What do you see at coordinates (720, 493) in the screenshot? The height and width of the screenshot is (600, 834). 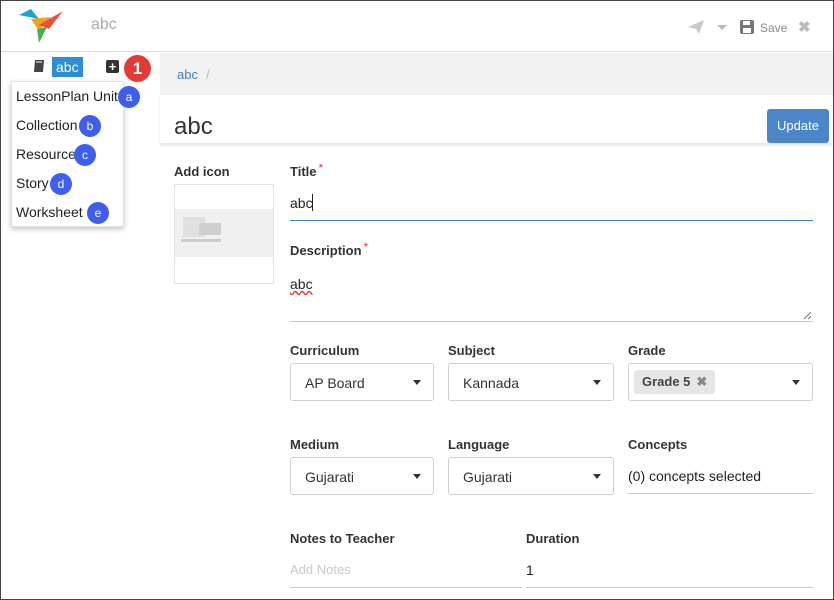 I see `concepts-underline` at bounding box center [720, 493].